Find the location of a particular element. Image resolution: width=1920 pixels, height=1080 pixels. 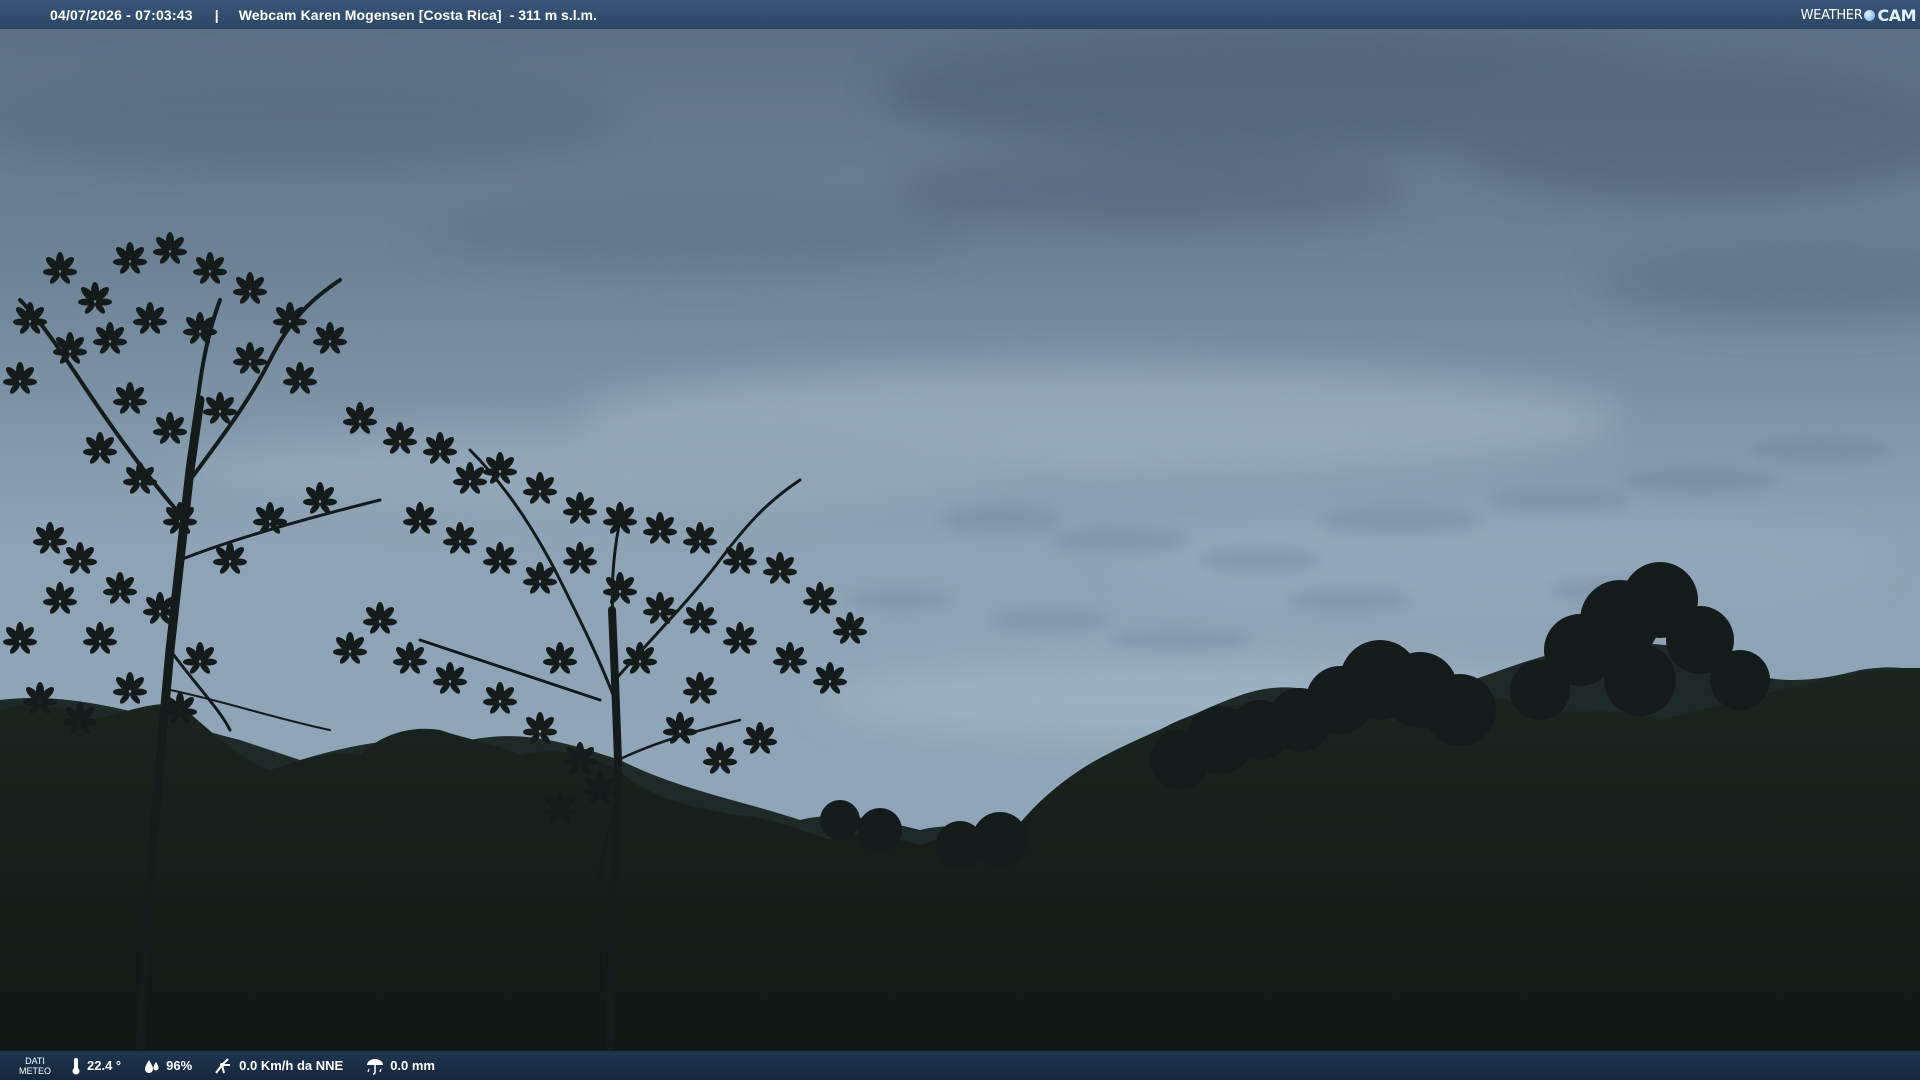

rain-reading: 0.0 mm is located at coordinates (400, 1066).